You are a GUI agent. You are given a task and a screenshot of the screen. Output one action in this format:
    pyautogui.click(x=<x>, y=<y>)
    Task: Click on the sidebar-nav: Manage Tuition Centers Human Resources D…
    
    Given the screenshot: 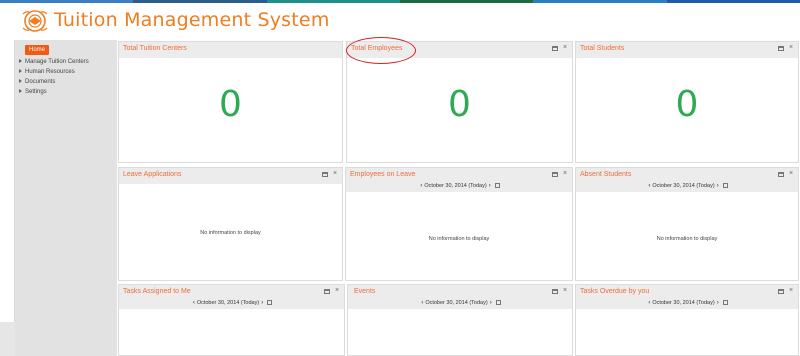 What is the action you would take?
    pyautogui.click(x=54, y=77)
    